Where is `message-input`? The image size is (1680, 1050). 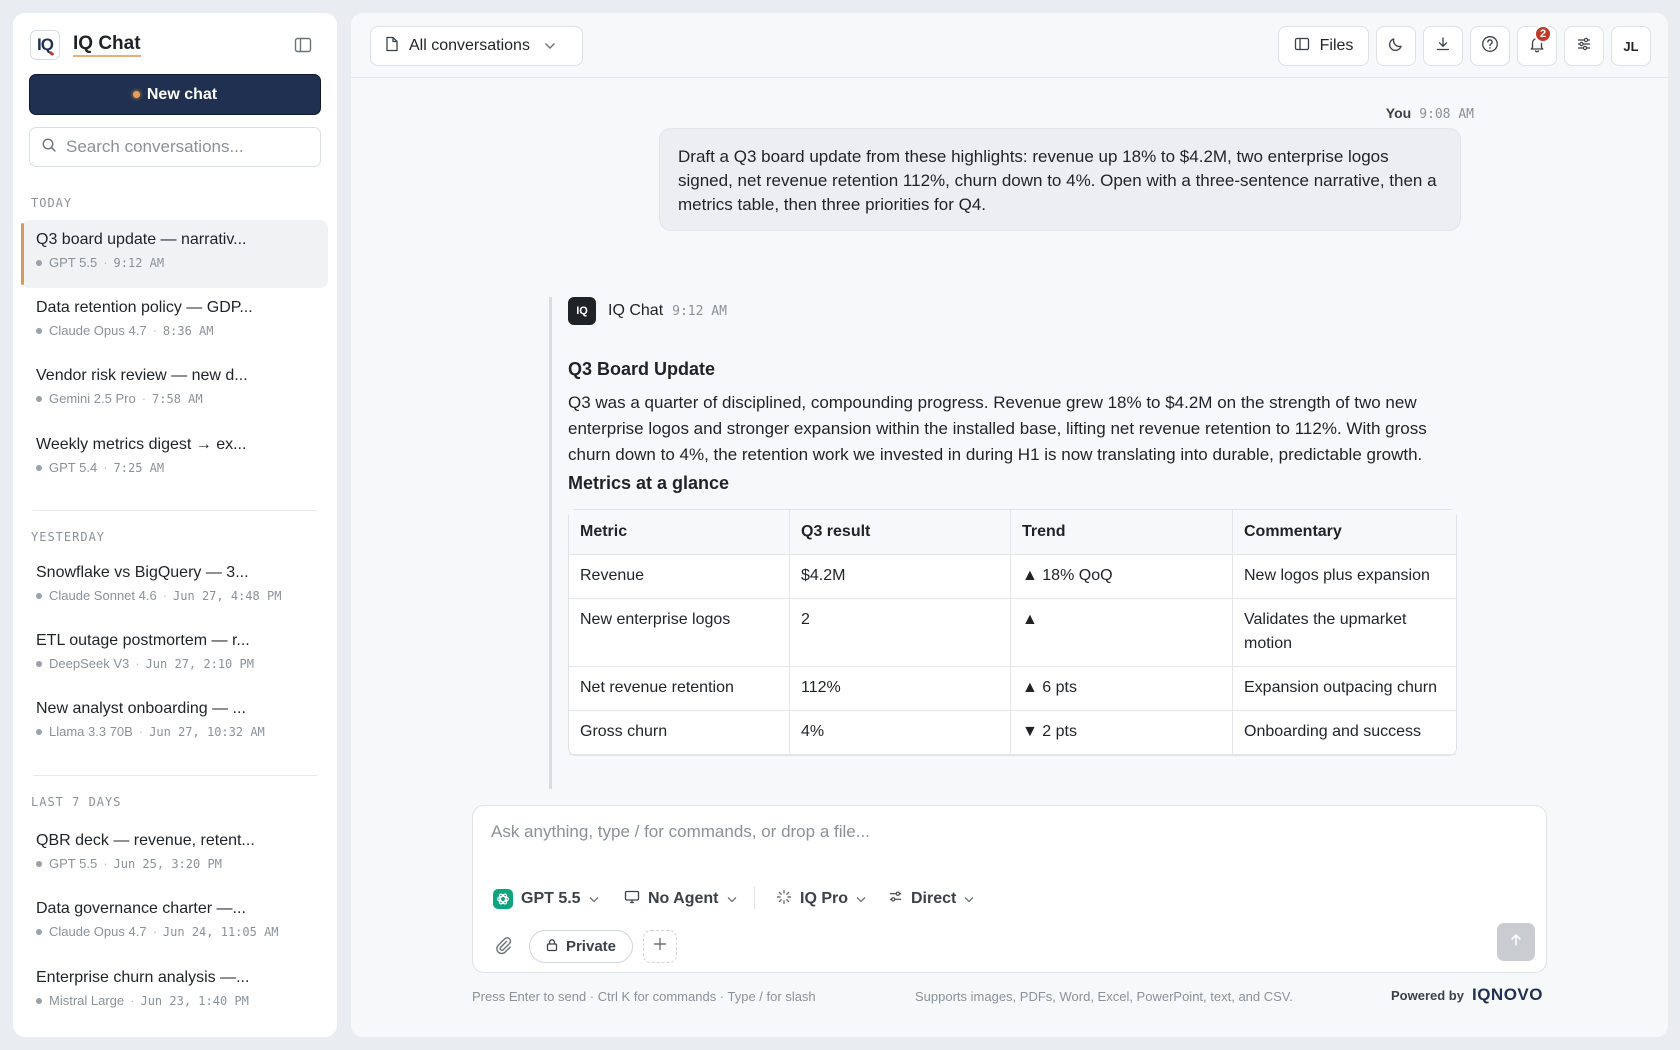
message-input is located at coordinates (991, 832).